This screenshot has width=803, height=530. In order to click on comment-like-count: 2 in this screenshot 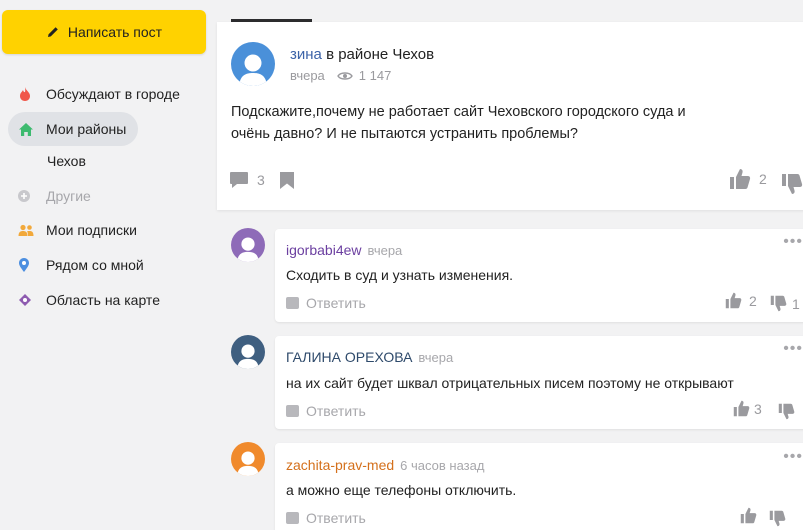, I will do `click(753, 300)`.